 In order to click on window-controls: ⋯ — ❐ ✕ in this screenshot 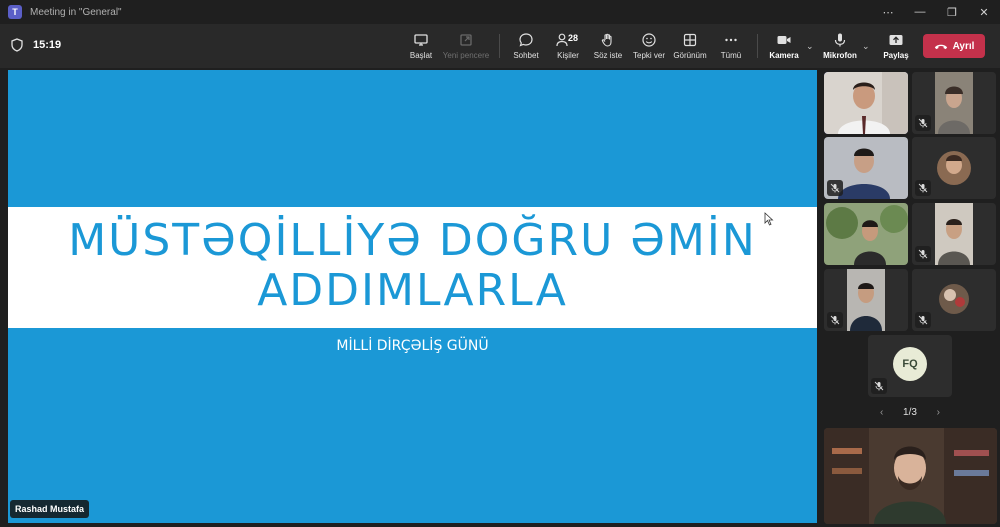, I will do `click(936, 12)`.